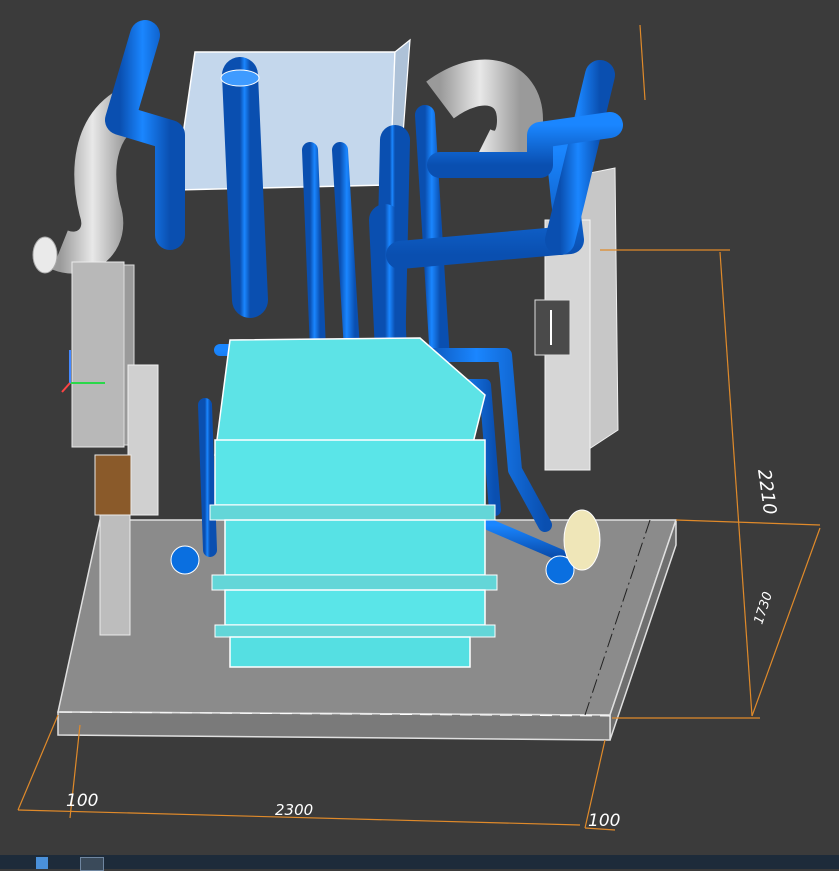  What do you see at coordinates (82, 801) in the screenshot?
I see `dim-left-offset-label: 100` at bounding box center [82, 801].